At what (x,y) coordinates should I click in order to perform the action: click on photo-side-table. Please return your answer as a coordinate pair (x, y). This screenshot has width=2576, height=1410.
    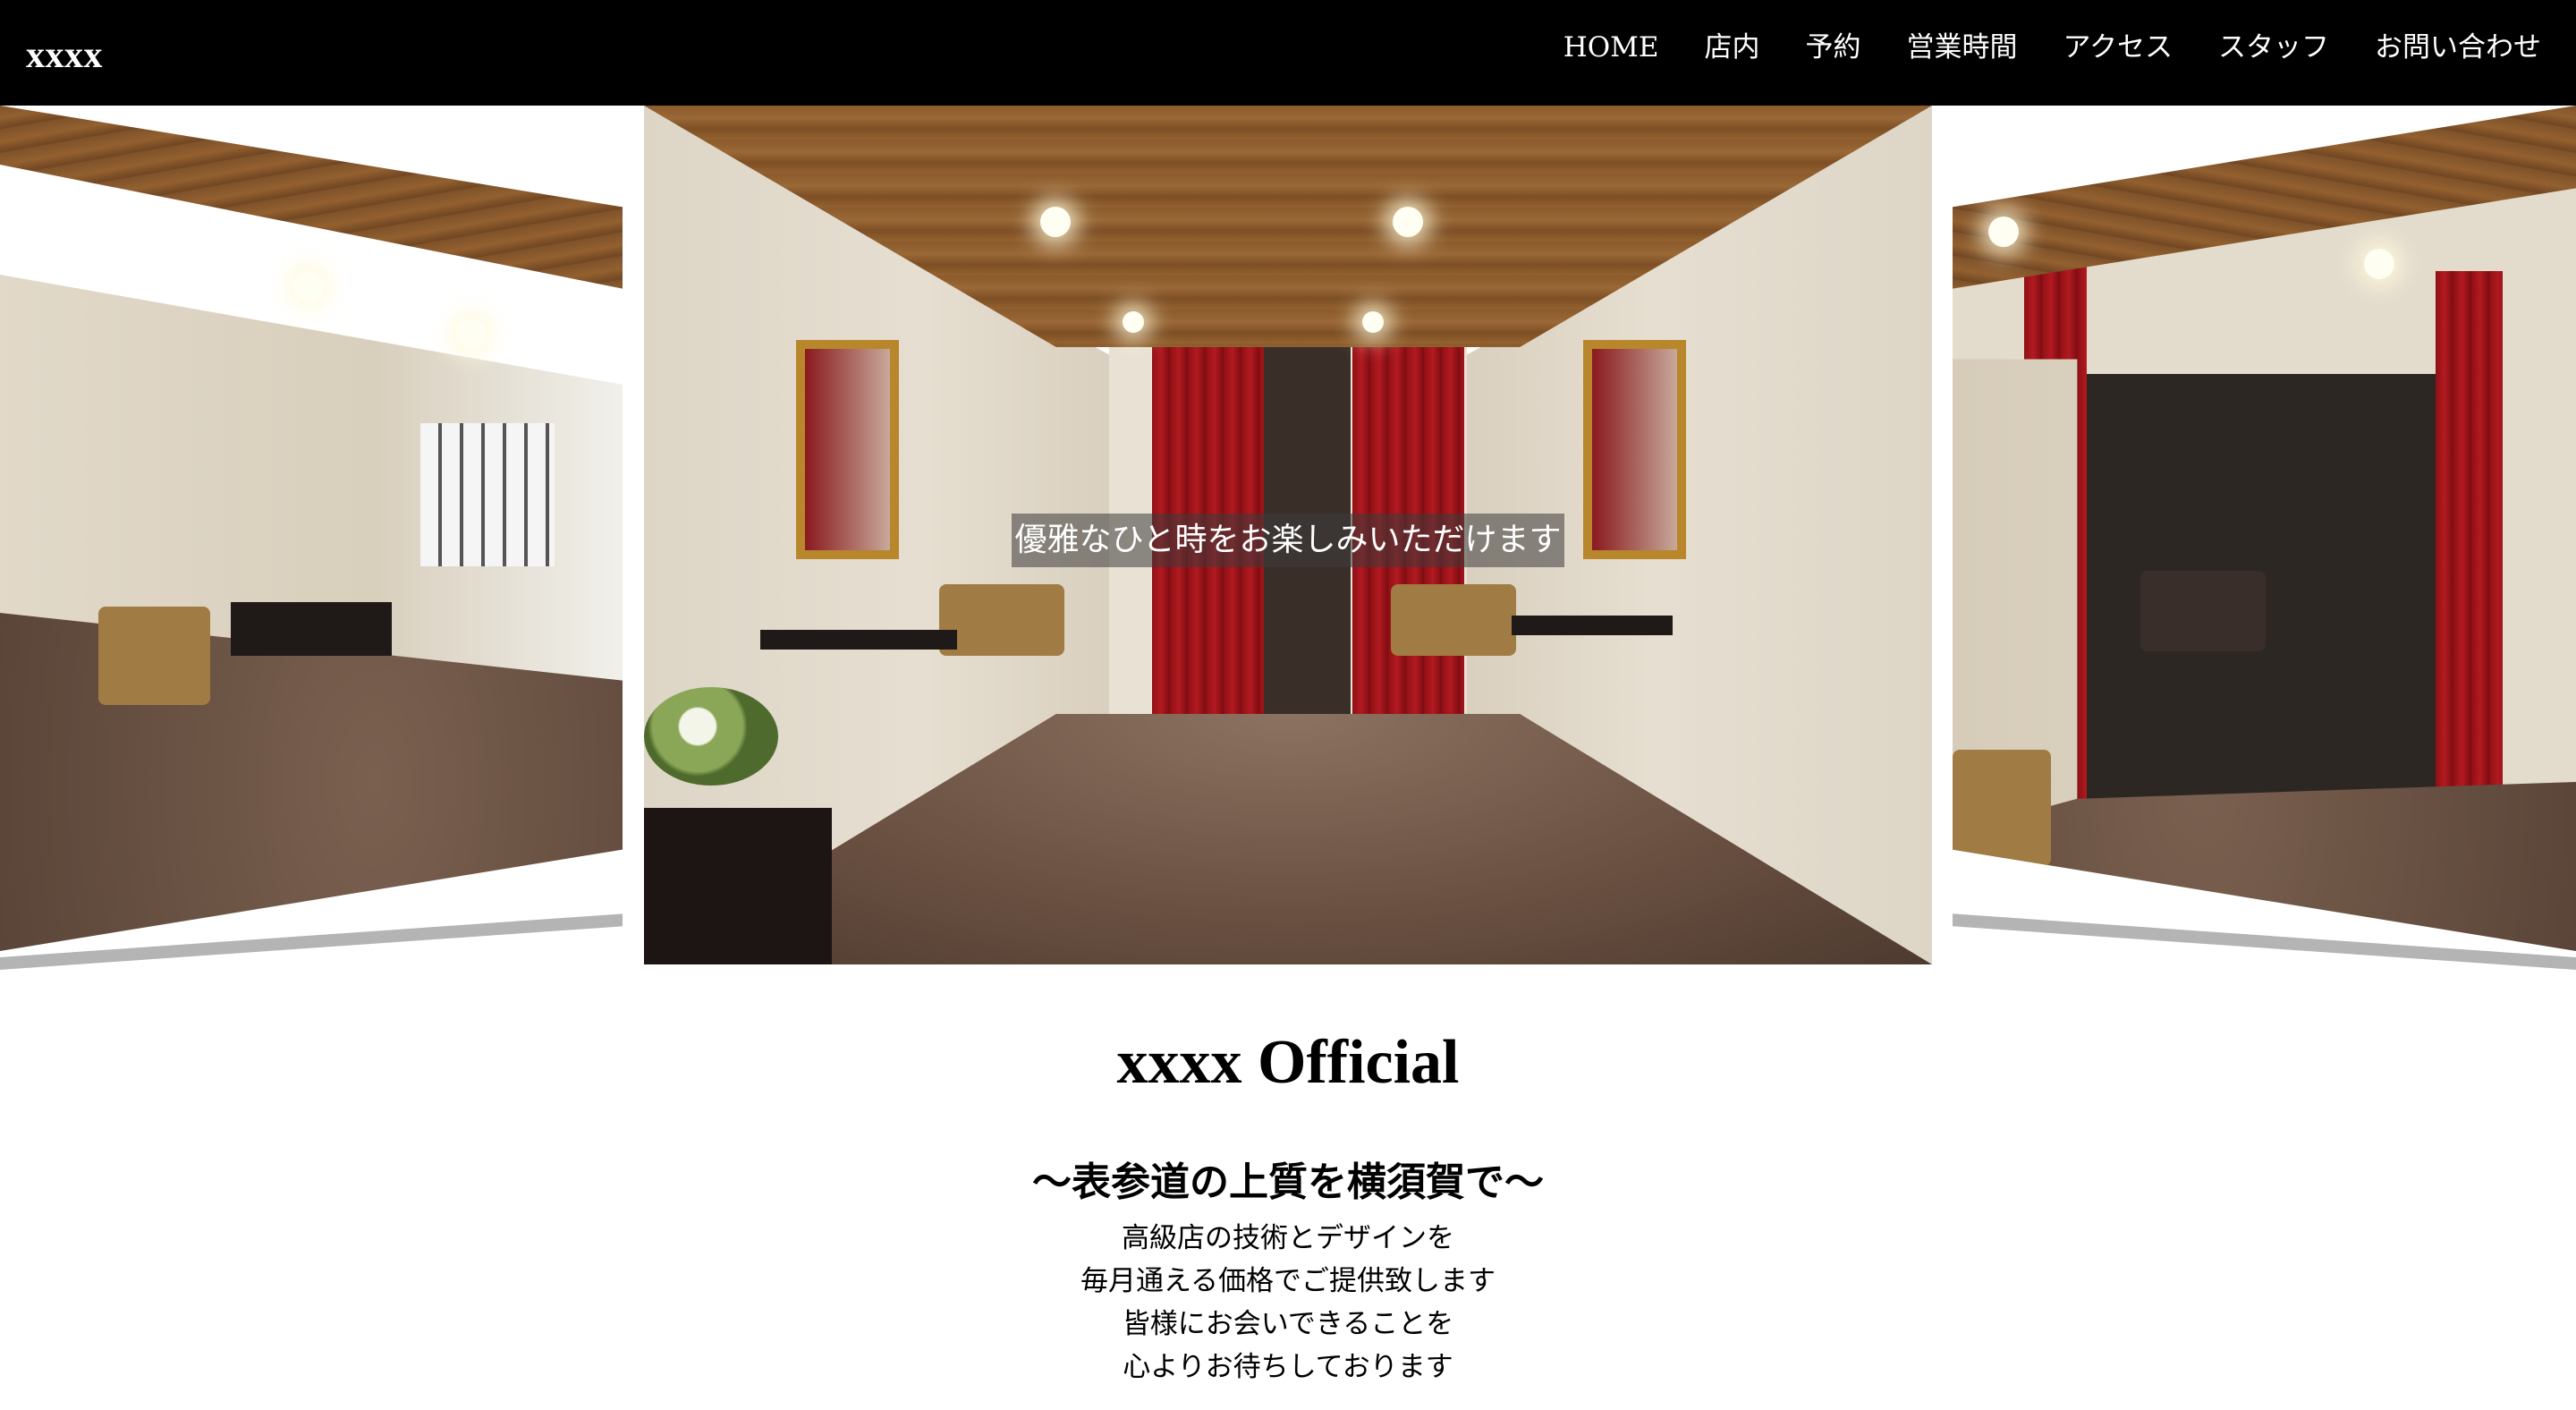
    Looking at the image, I should click on (738, 886).